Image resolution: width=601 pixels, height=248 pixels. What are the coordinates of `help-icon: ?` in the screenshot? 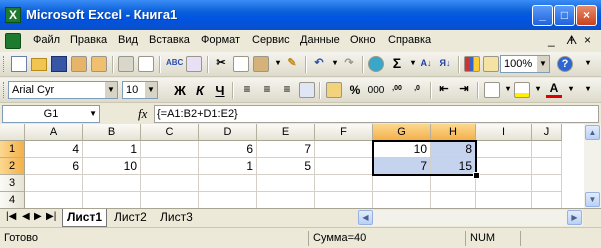 It's located at (565, 64).